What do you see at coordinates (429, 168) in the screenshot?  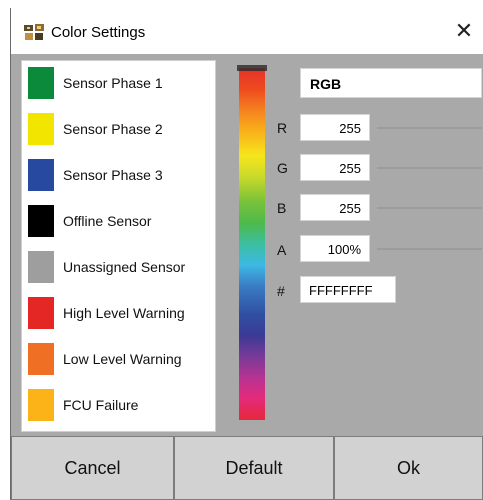 I see `green-slider` at bounding box center [429, 168].